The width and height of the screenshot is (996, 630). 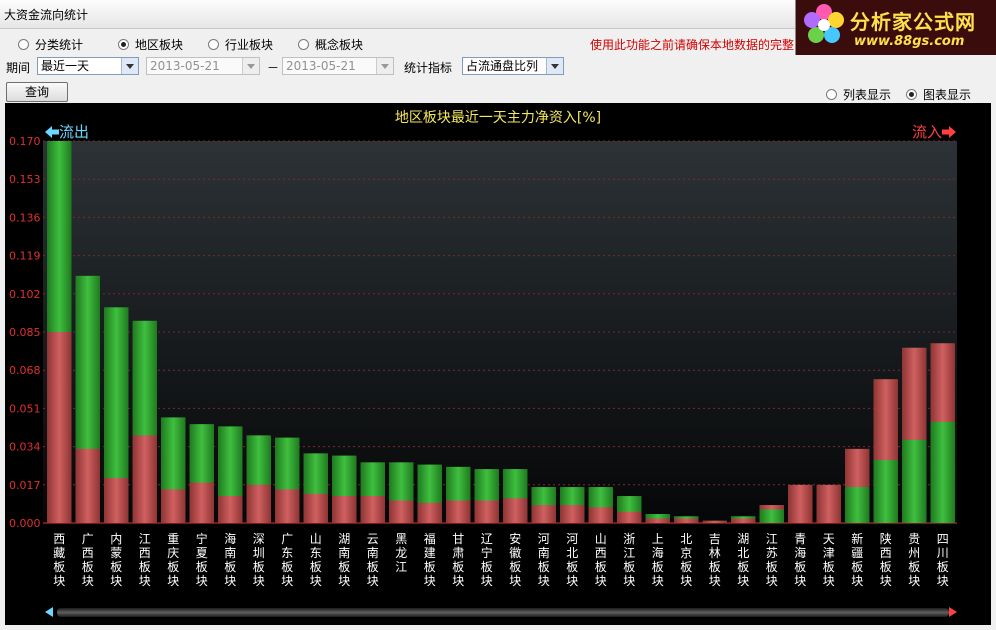 What do you see at coordinates (498, 118) in the screenshot?
I see `chart-title: 地区板块最近一天主力净资入[%]` at bounding box center [498, 118].